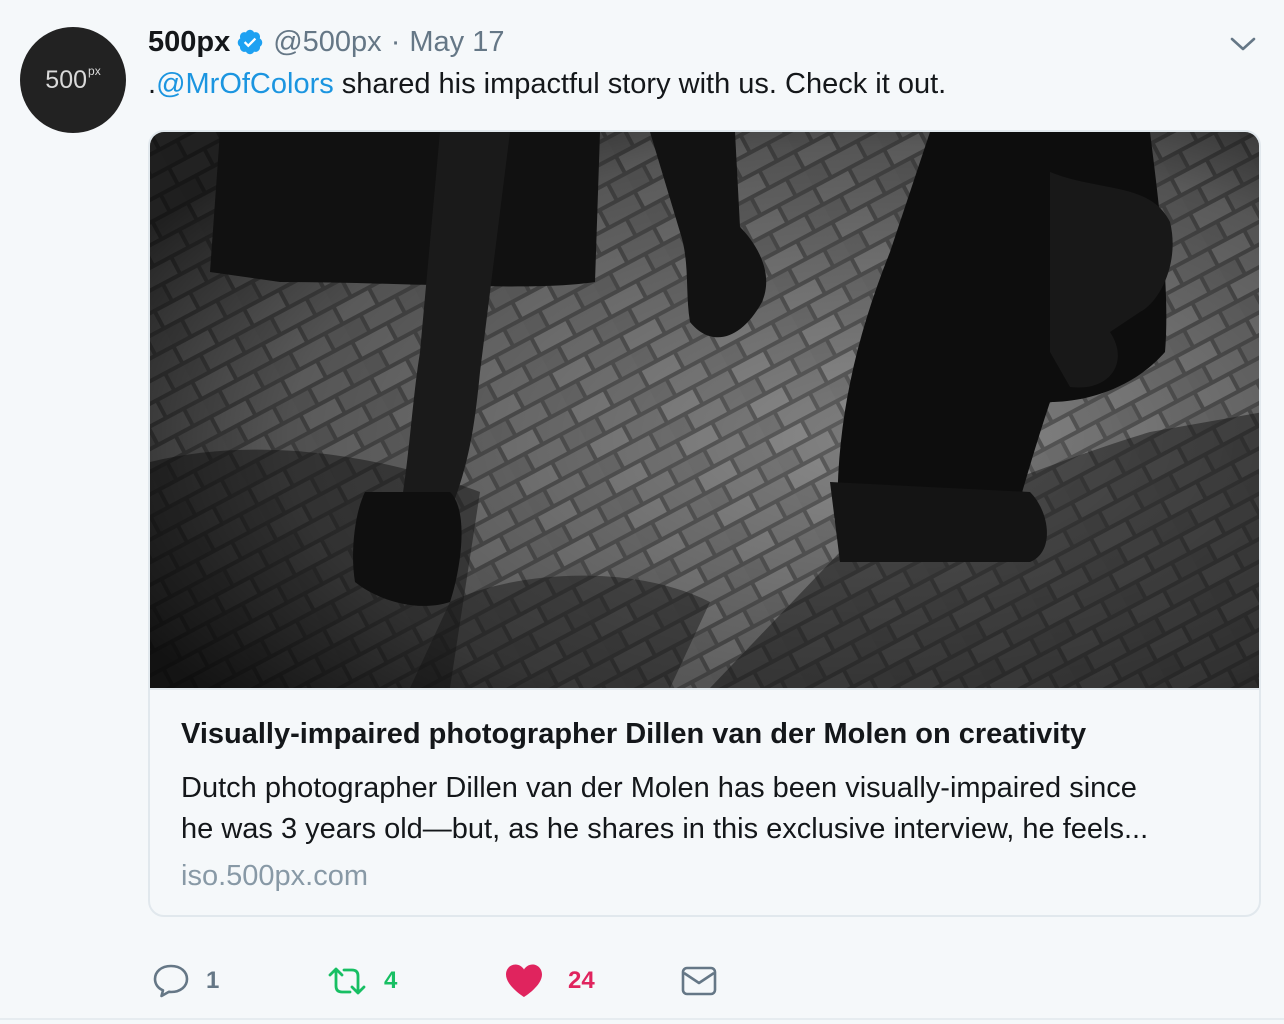  I want to click on tweet-text-prefix: ., so click(152, 84).